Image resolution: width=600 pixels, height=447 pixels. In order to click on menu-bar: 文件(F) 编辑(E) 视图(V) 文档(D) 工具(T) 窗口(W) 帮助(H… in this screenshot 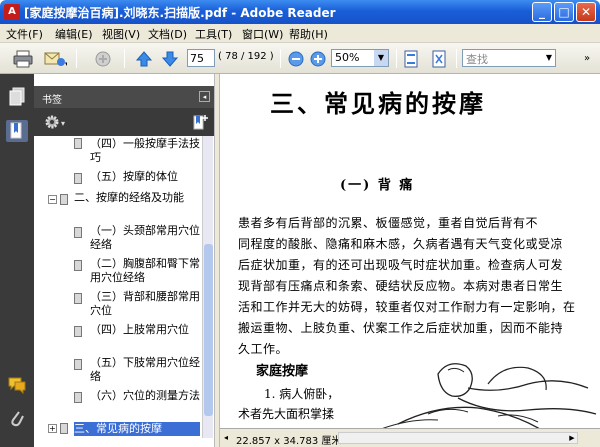, I will do `click(300, 33)`.